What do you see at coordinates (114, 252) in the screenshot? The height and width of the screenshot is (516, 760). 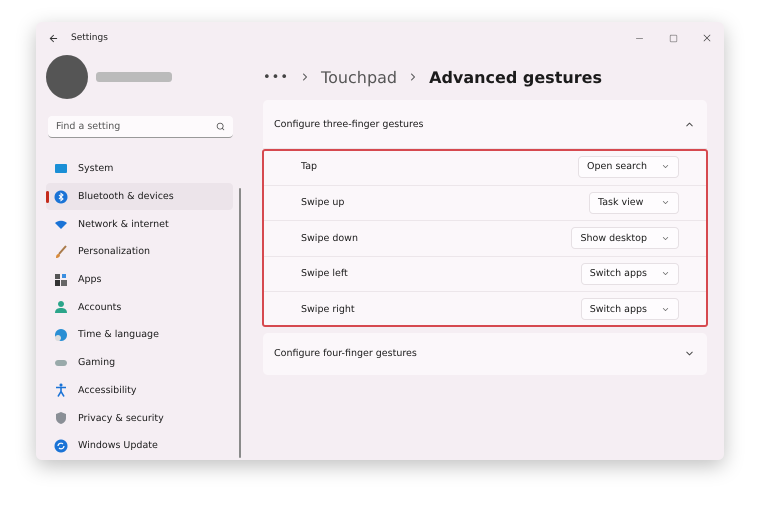 I see `sidebar-item-label: Personalization` at bounding box center [114, 252].